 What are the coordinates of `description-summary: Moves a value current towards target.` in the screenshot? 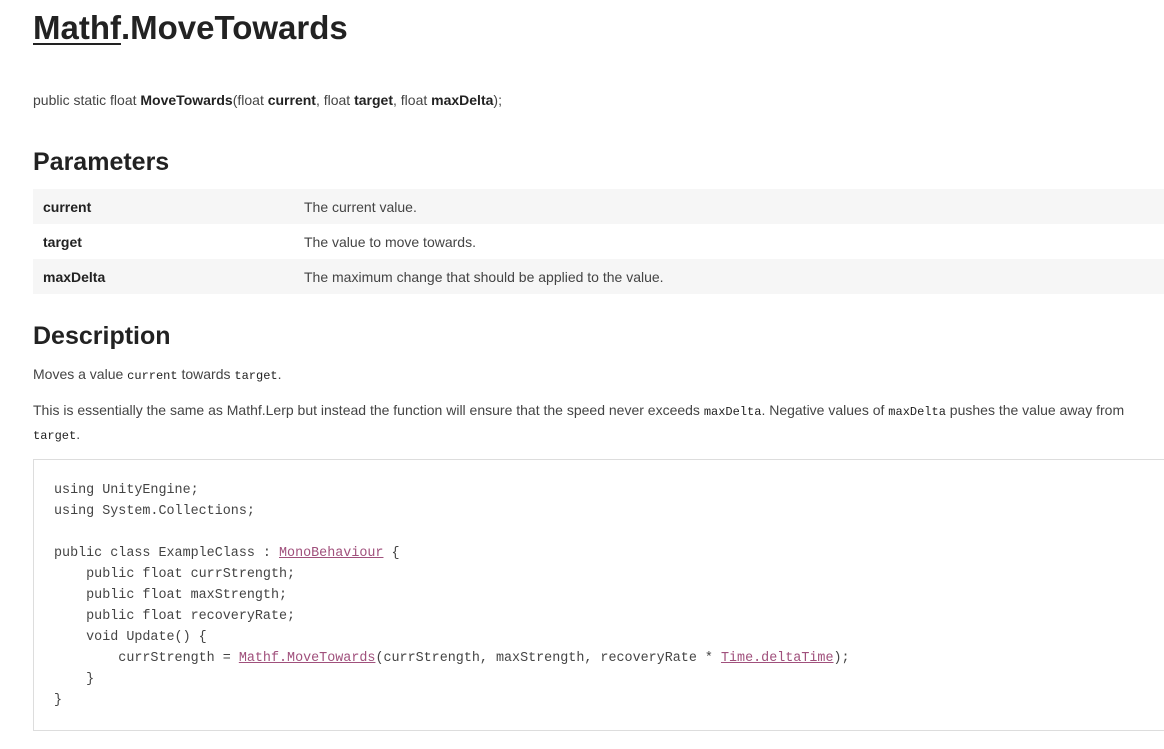 It's located at (157, 375).